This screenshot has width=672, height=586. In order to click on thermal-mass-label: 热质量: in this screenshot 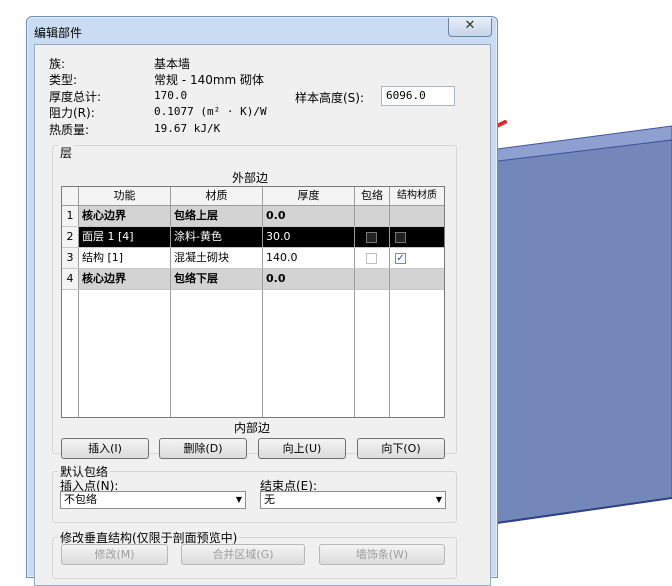, I will do `click(69, 130)`.